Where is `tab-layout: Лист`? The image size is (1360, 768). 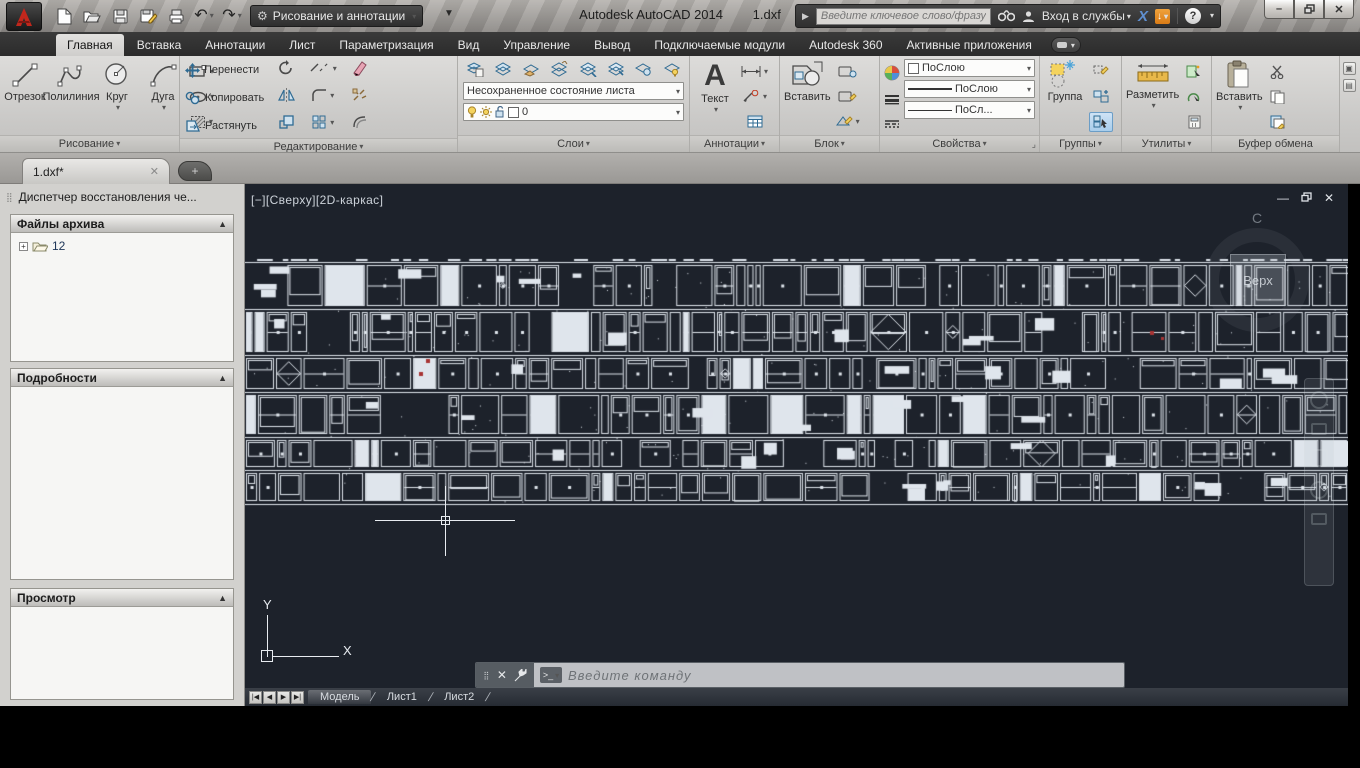 tab-layout: Лист is located at coordinates (302, 45).